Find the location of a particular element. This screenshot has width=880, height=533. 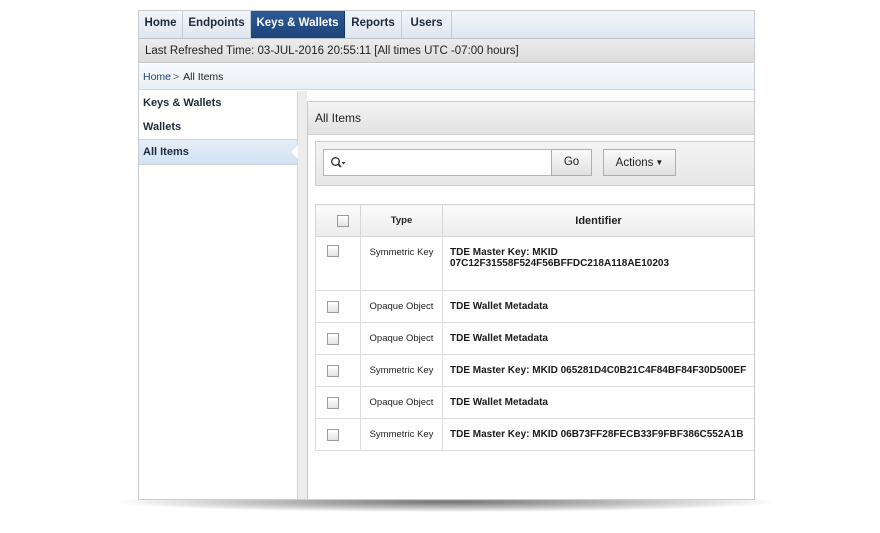

search-toolbar: Go Actions ▼ is located at coordinates (534, 163).